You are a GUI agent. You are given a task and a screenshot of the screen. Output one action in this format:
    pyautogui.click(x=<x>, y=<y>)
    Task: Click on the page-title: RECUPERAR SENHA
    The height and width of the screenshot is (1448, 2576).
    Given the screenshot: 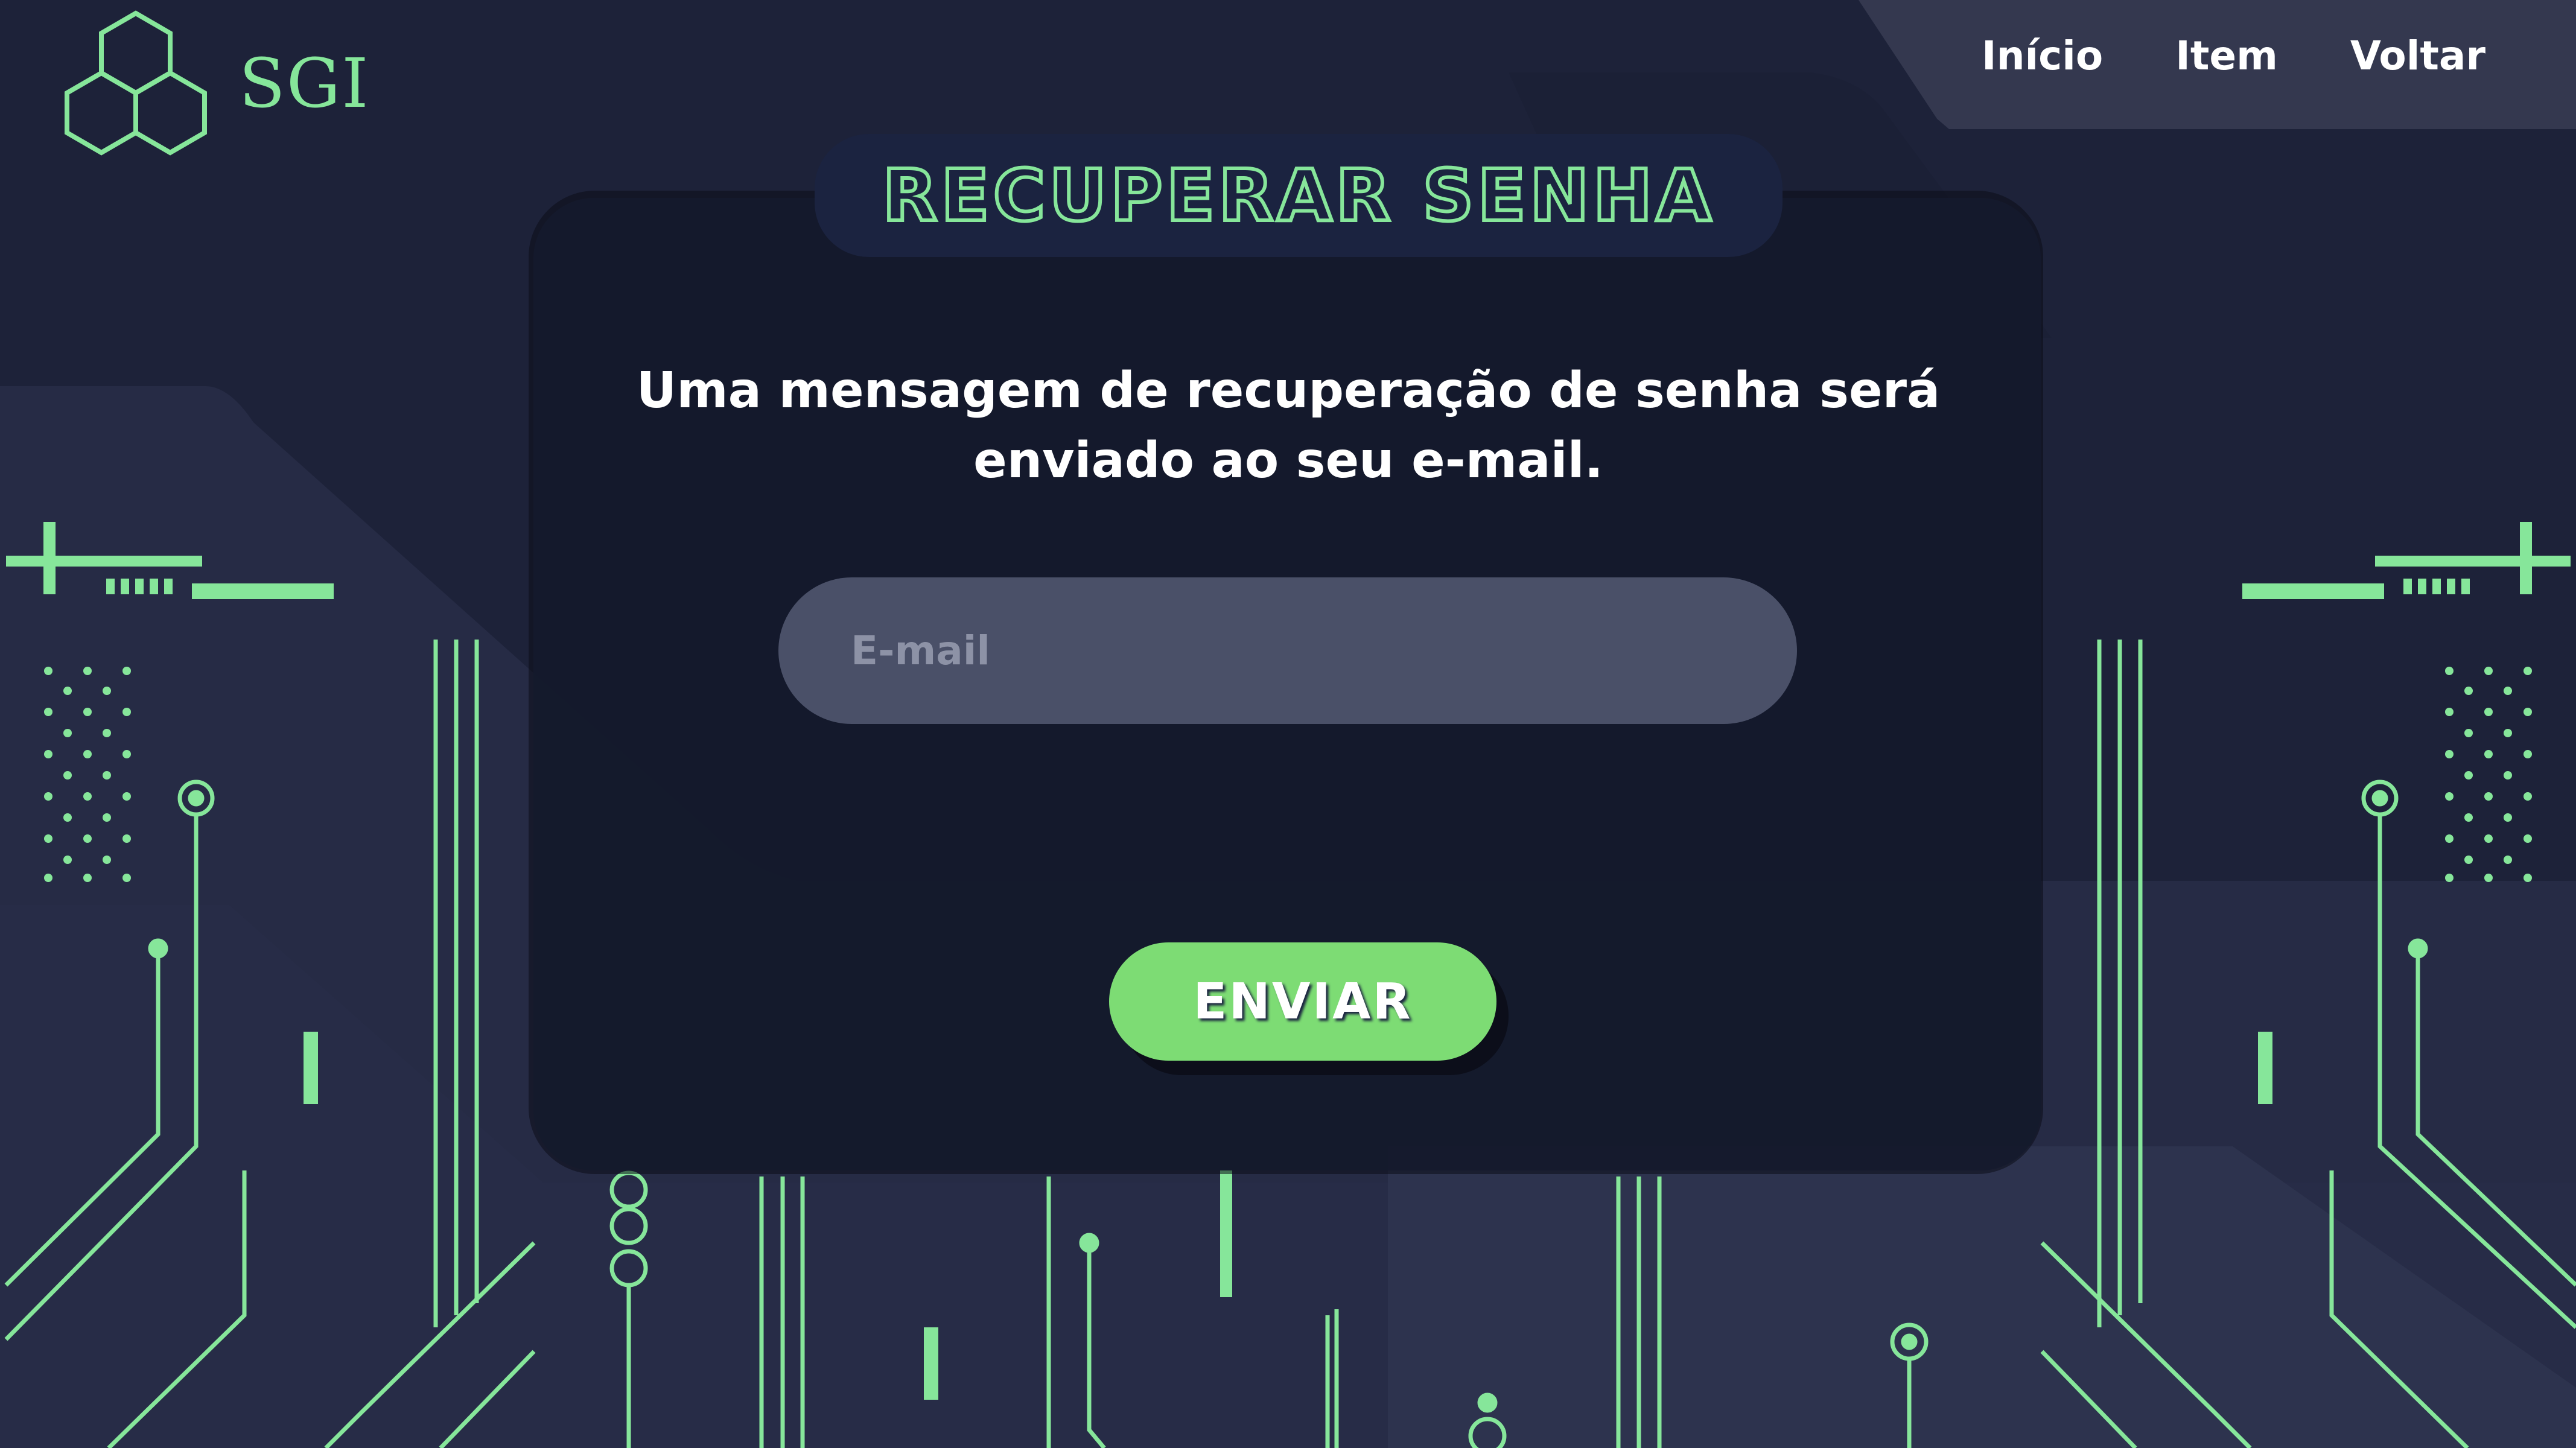 What is the action you would take?
    pyautogui.click(x=1297, y=196)
    